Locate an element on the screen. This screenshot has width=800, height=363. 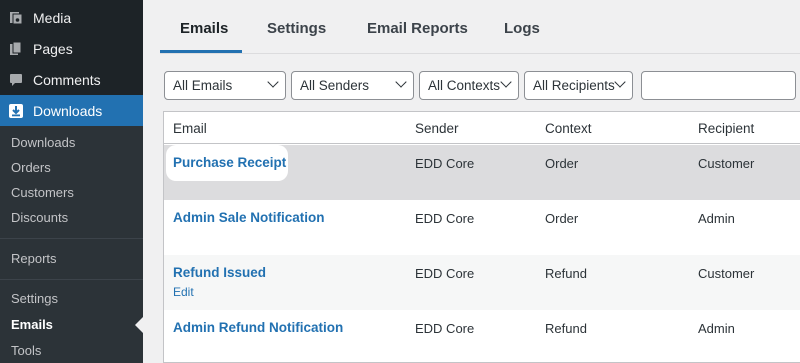
menu-item-comments: Comments is located at coordinates (71, 79).